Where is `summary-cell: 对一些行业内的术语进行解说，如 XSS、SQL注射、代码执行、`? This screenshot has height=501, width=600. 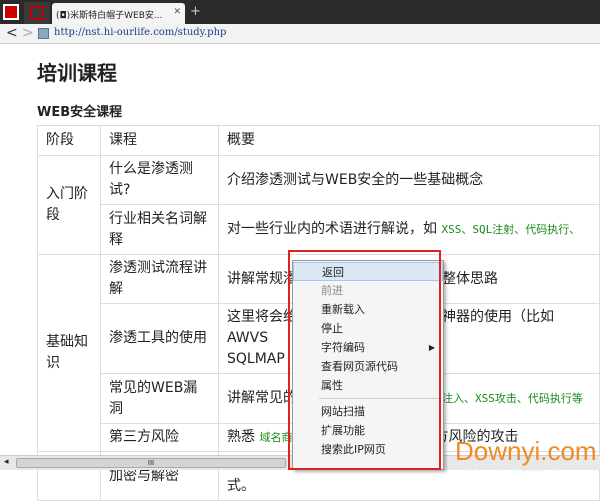
summary-cell: 对一些行业内的术语进行解说，如 XSS、SQL注射、代码执行、 is located at coordinates (409, 229).